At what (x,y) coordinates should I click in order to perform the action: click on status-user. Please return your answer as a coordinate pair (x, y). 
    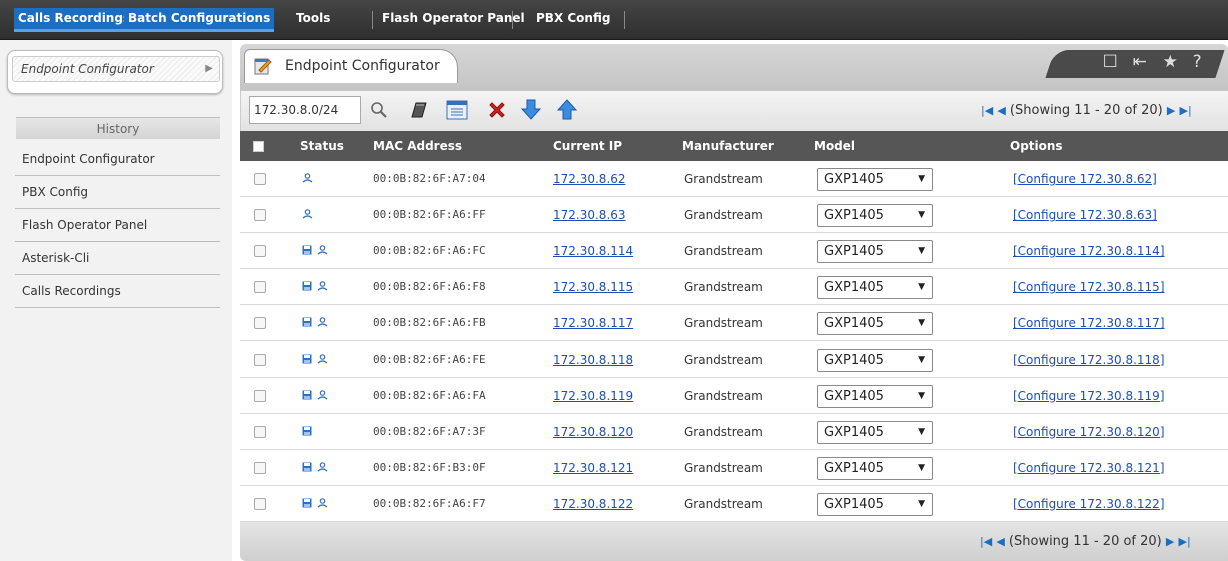
    Looking at the image, I should click on (322, 360).